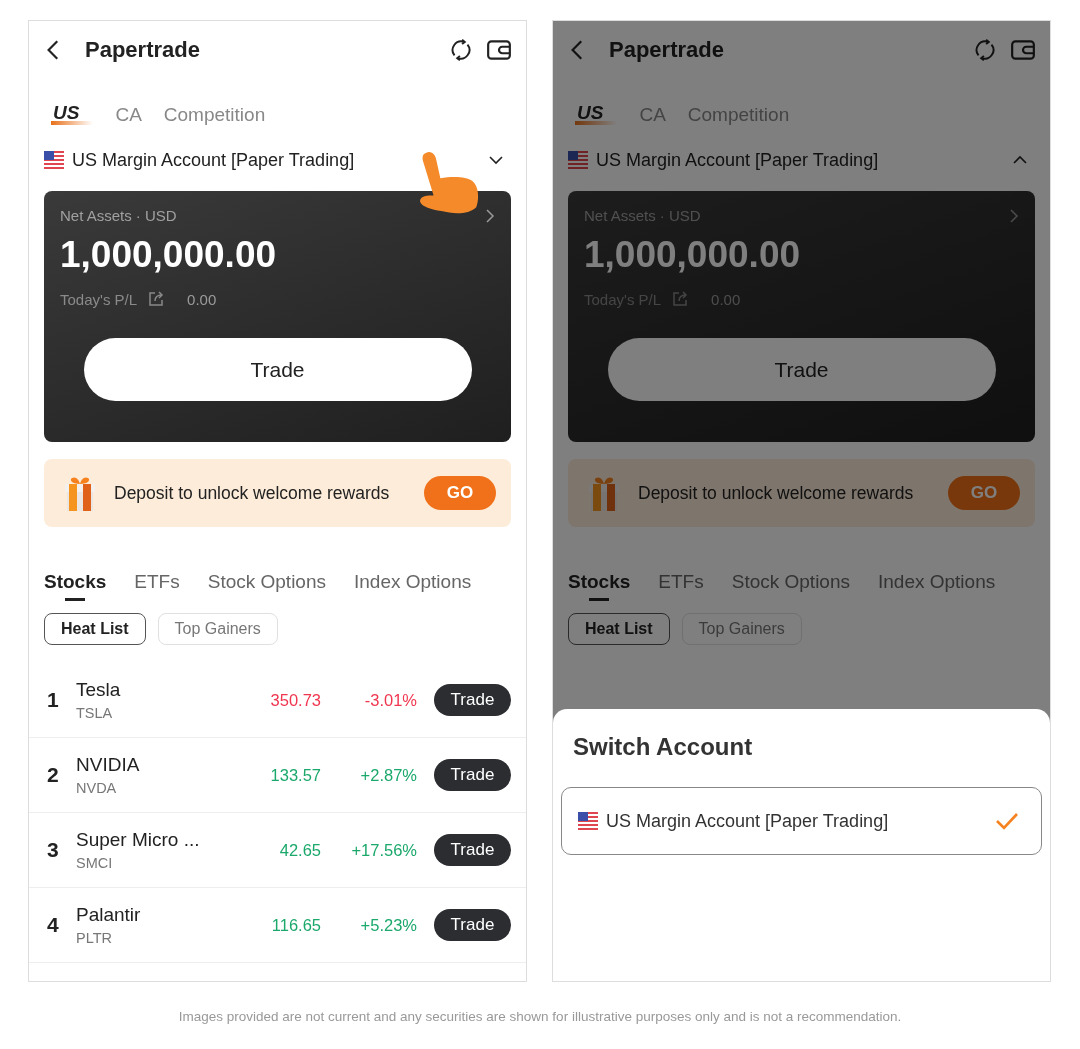  What do you see at coordinates (1007, 821) in the screenshot?
I see `checkmark-icon` at bounding box center [1007, 821].